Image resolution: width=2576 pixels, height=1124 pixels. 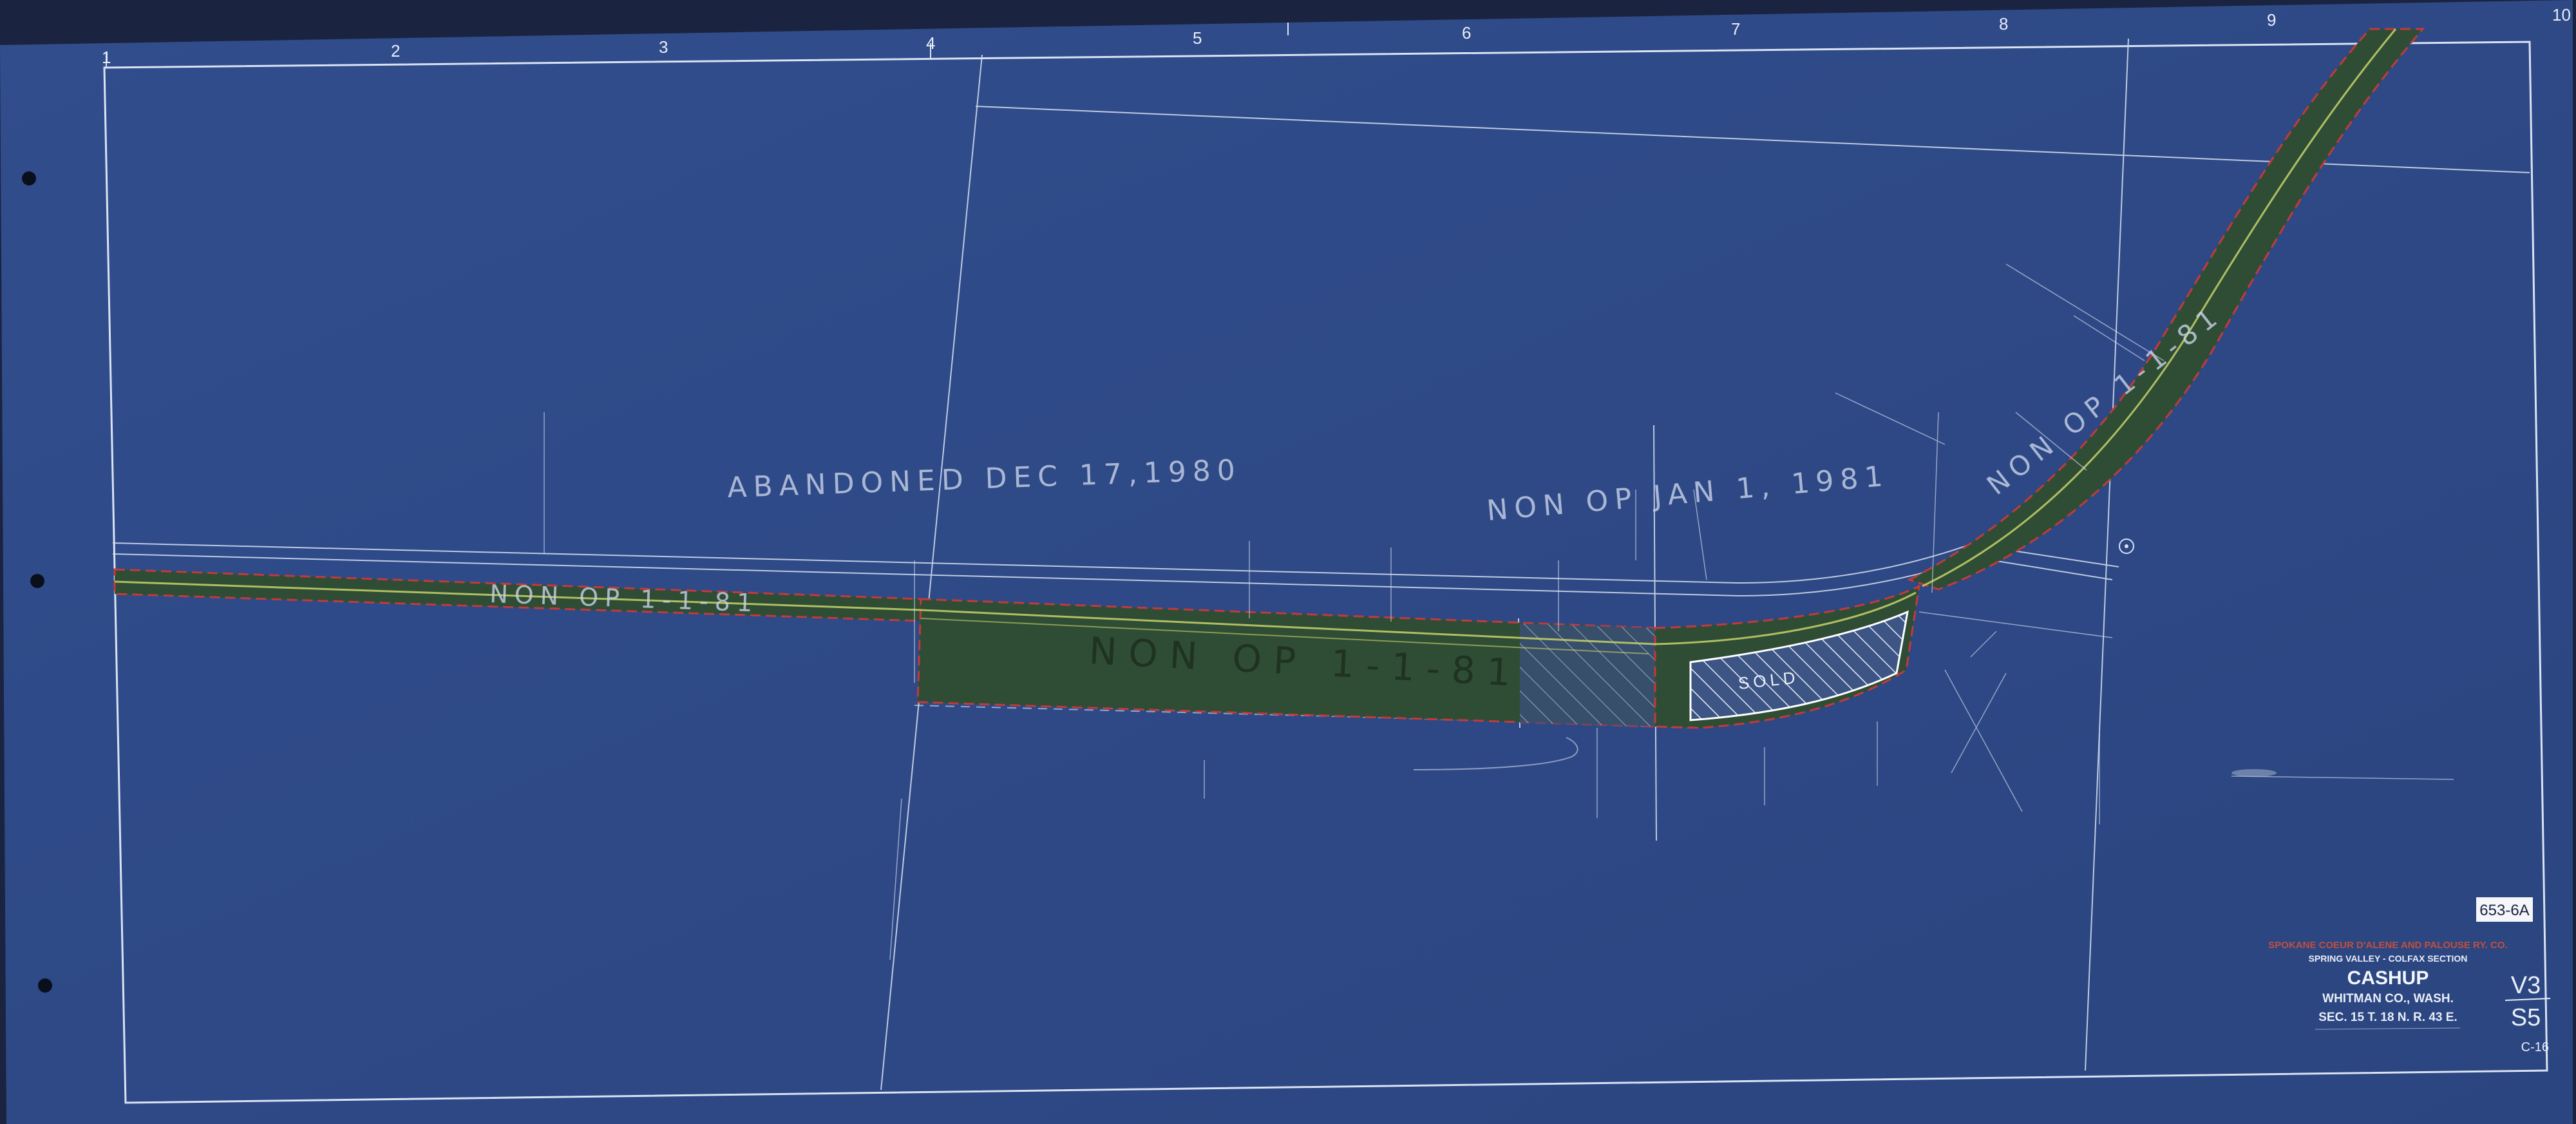 I want to click on township-range: SEC. 15 T. 18 N. R. 43 E., so click(x=2388, y=1017).